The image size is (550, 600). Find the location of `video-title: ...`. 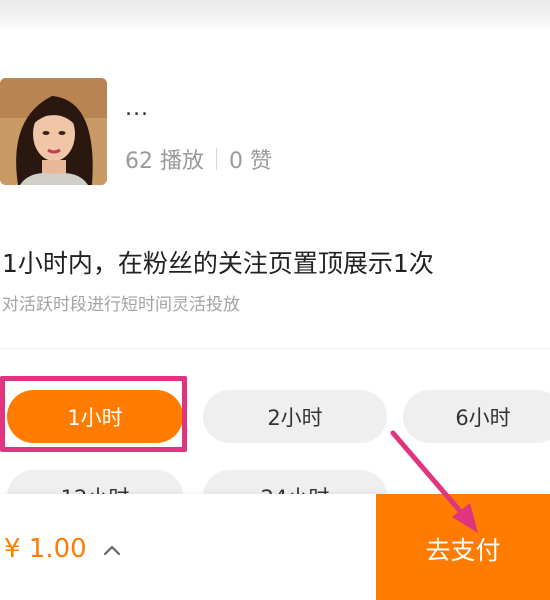

video-title: ... is located at coordinates (137, 108).